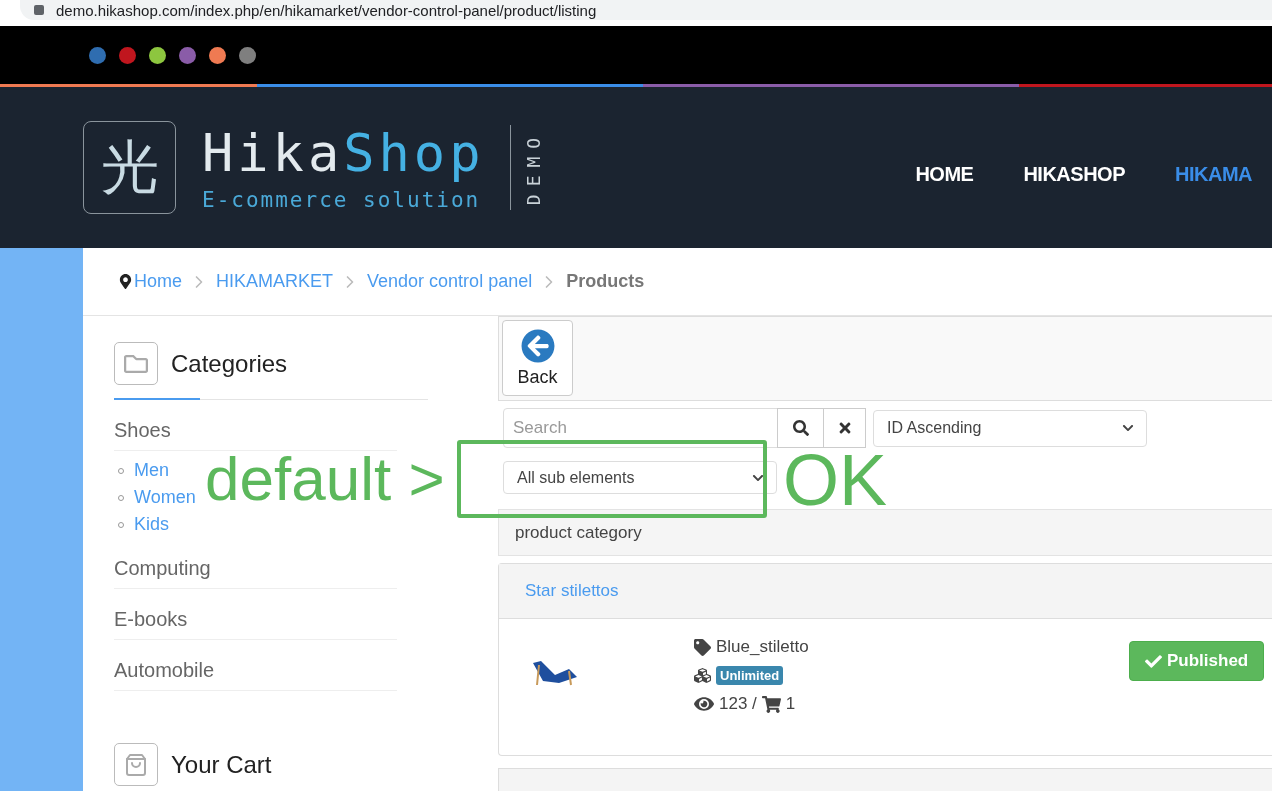 Image resolution: width=1272 pixels, height=791 pixels. Describe the element at coordinates (221, 764) in the screenshot. I see `cart-heading: Your Cart` at that location.